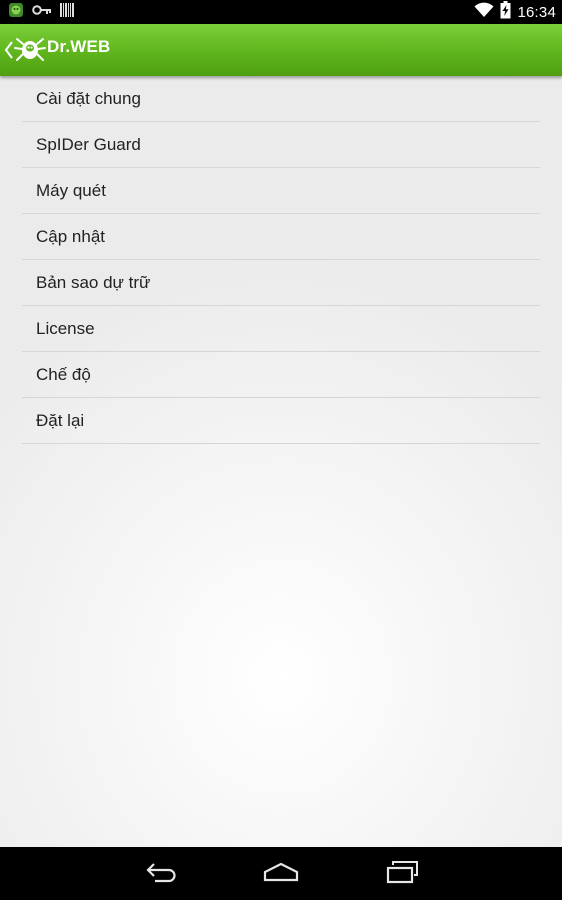 The width and height of the screenshot is (562, 900). What do you see at coordinates (16, 12) in the screenshot?
I see `android-app-icon` at bounding box center [16, 12].